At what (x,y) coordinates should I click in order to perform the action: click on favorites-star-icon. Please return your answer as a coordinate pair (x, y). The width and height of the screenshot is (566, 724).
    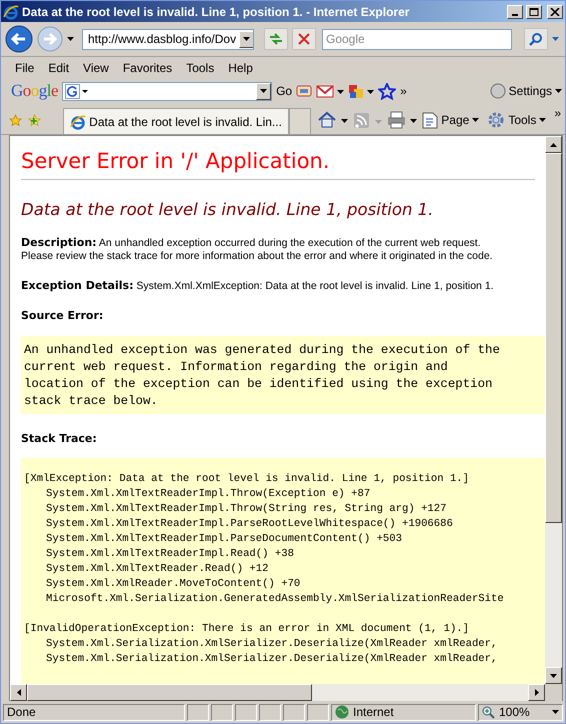
    Looking at the image, I should click on (15, 120).